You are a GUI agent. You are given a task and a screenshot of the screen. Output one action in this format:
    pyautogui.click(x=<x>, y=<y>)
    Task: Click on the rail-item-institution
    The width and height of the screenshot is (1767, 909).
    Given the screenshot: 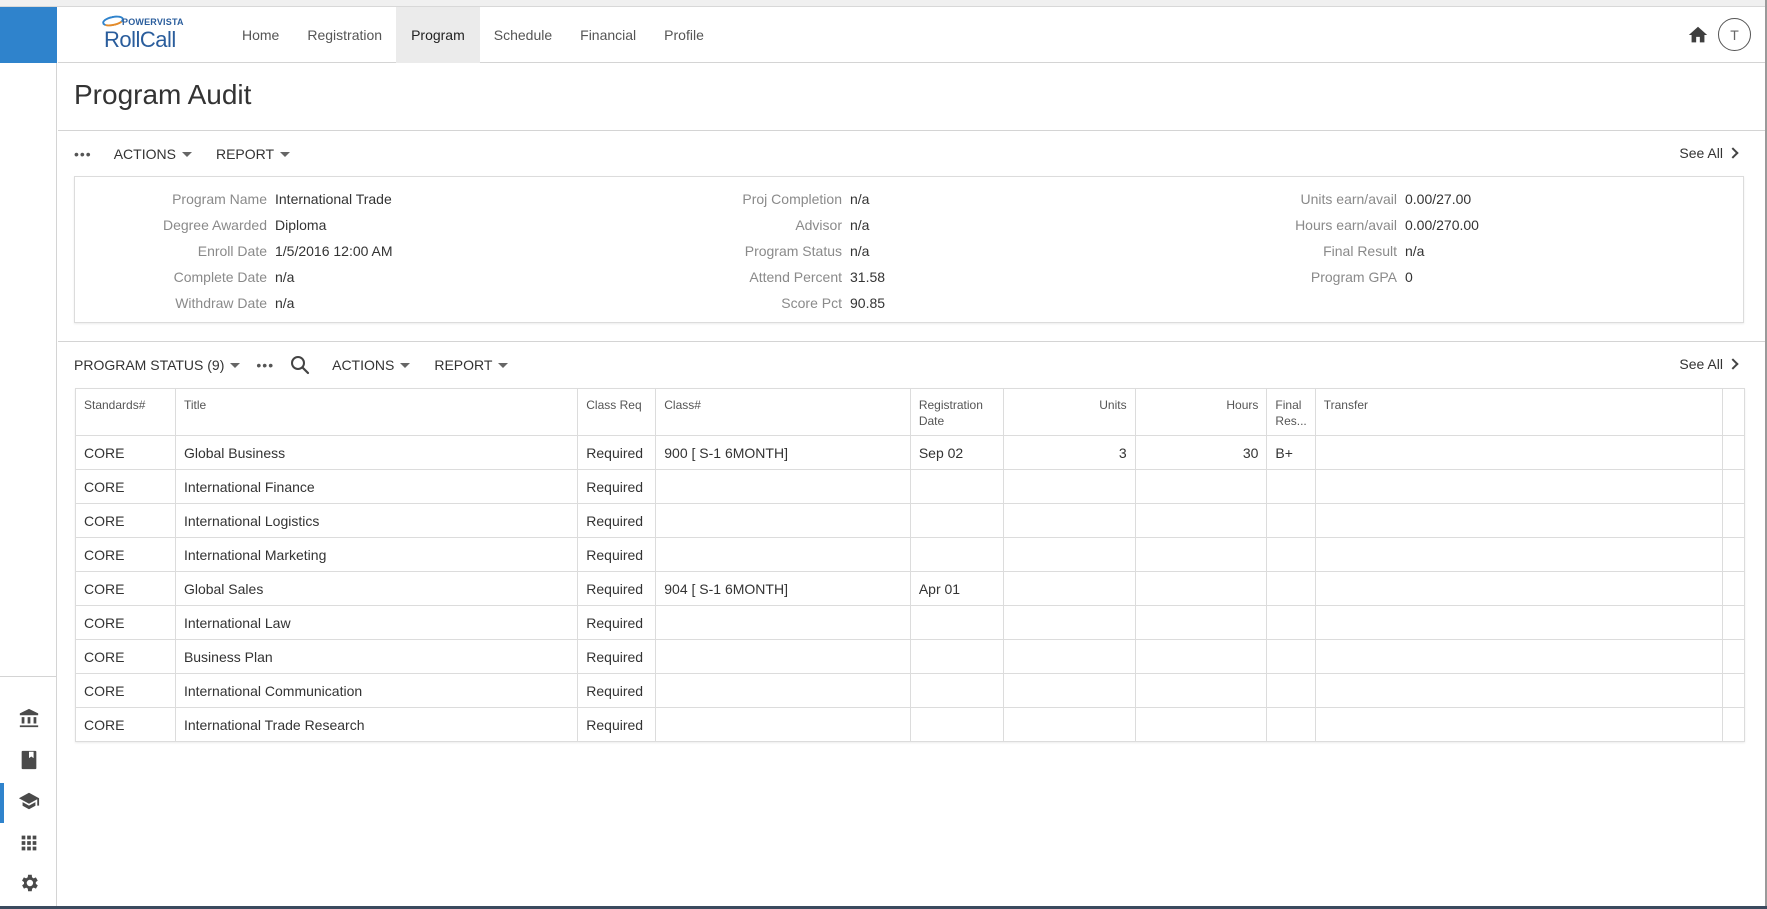 What is the action you would take?
    pyautogui.click(x=28, y=720)
    